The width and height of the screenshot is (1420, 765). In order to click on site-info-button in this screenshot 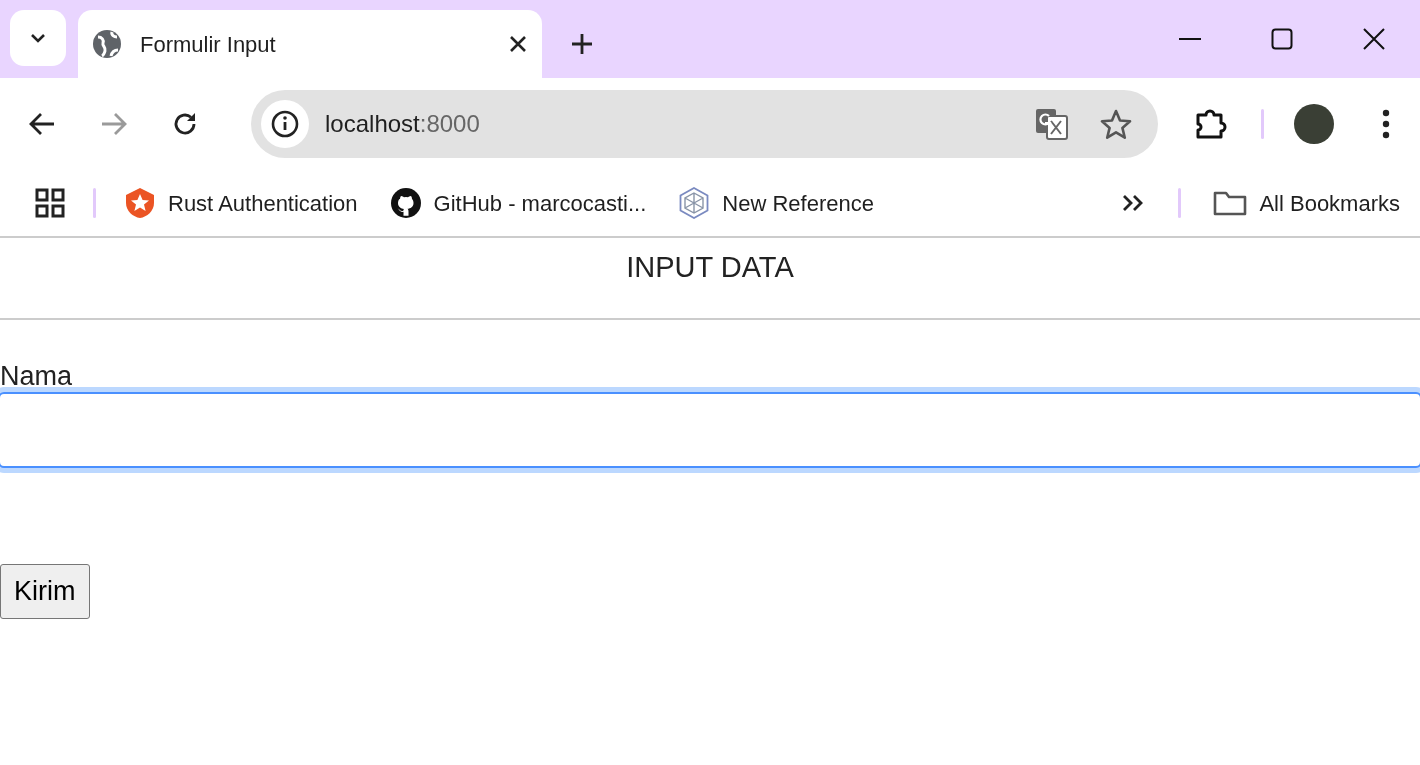, I will do `click(285, 124)`.